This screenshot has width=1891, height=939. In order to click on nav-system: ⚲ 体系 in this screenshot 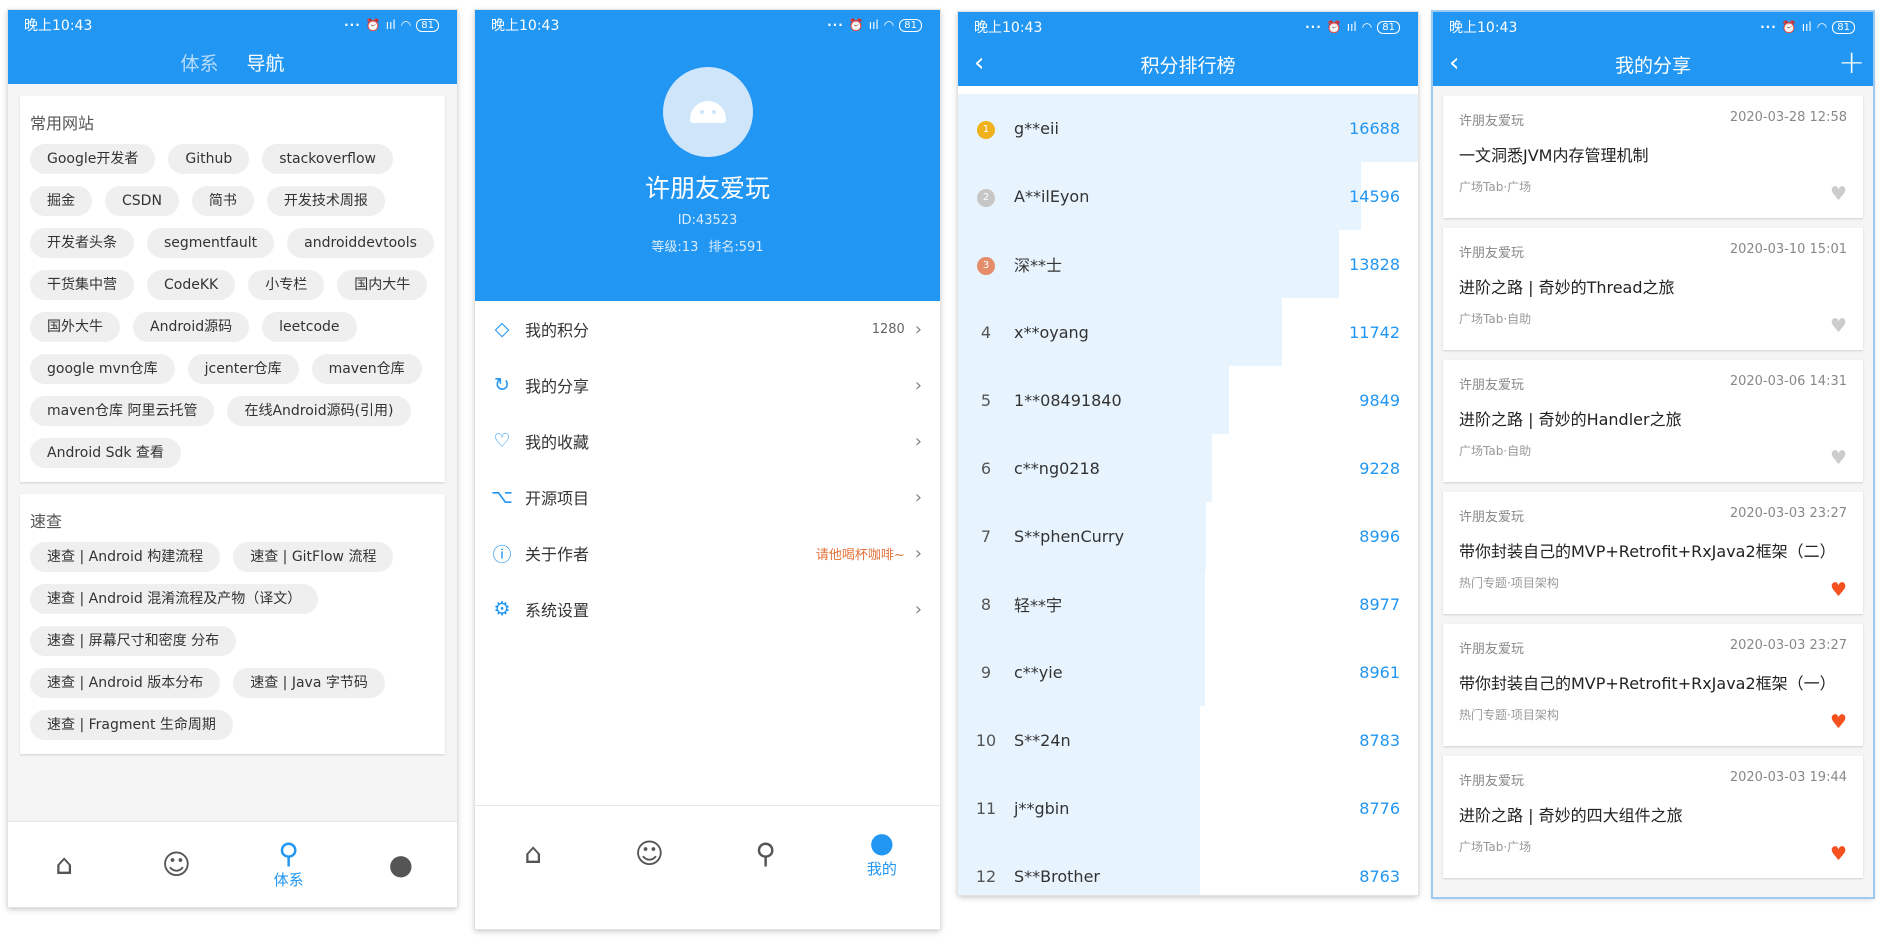, I will do `click(289, 864)`.